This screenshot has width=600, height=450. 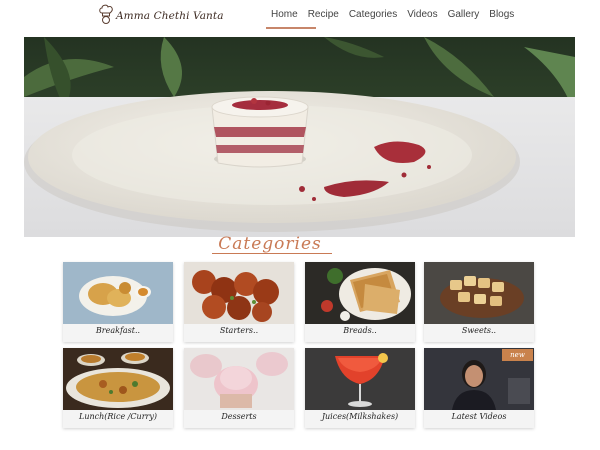 I want to click on breads-image, so click(x=360, y=293).